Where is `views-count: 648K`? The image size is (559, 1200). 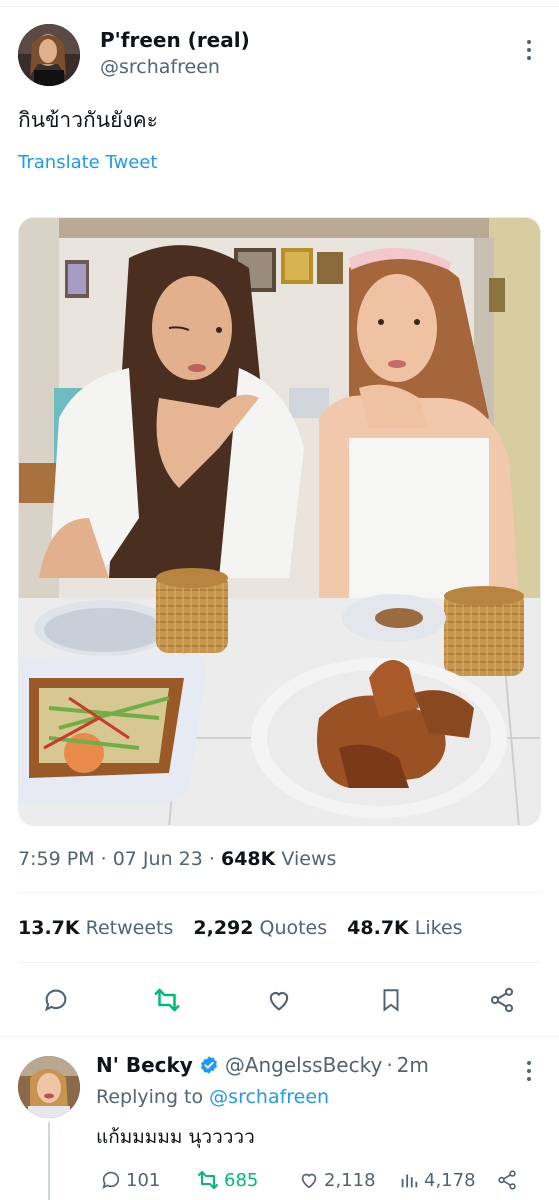
views-count: 648K is located at coordinates (248, 859).